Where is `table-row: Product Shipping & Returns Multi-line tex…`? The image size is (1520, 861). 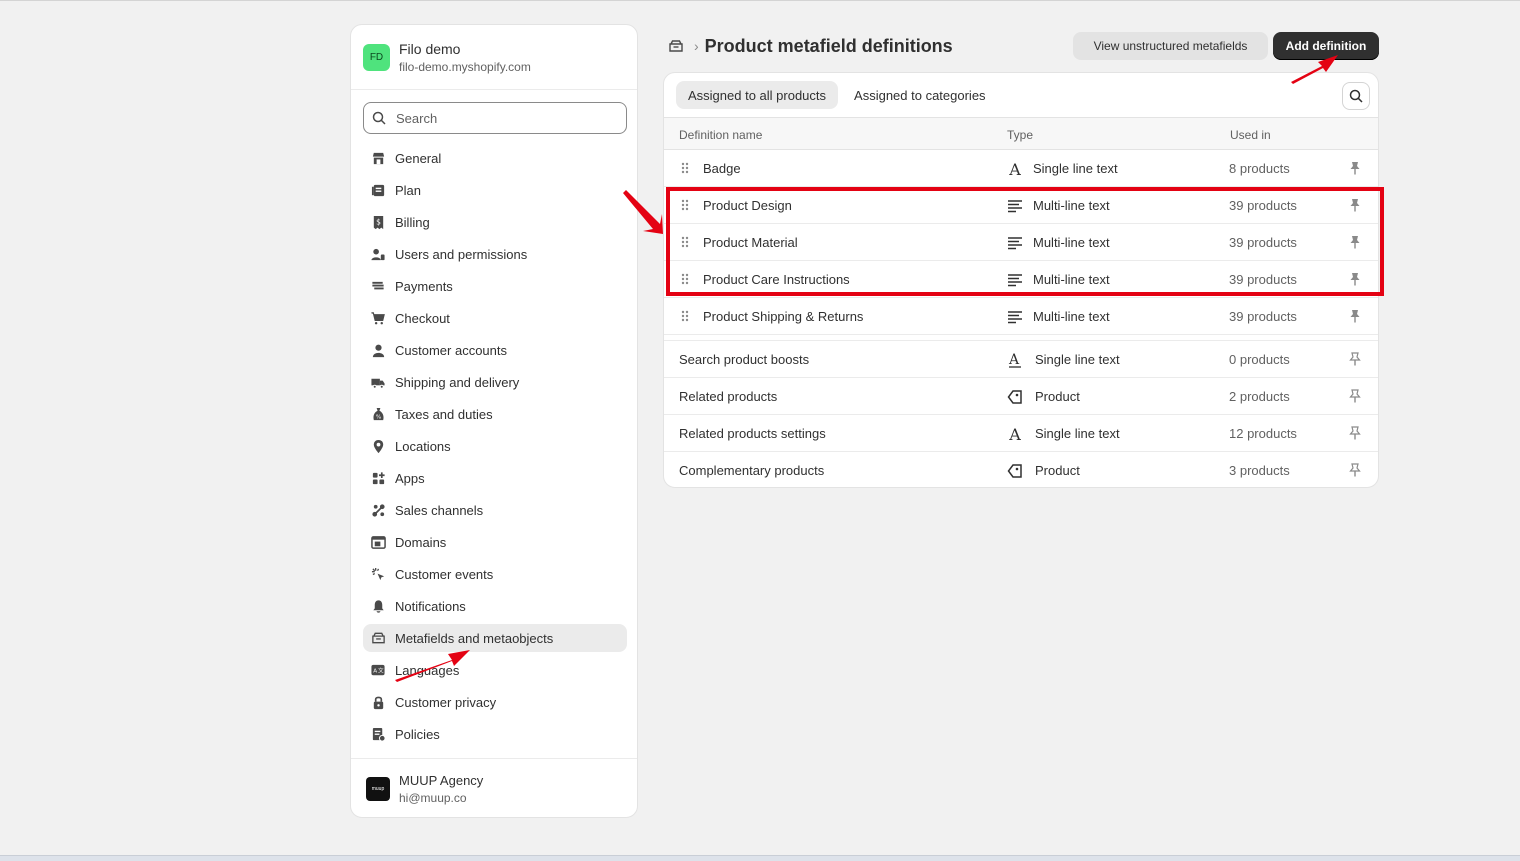 table-row: Product Shipping & Returns Multi-line tex… is located at coordinates (1021, 316).